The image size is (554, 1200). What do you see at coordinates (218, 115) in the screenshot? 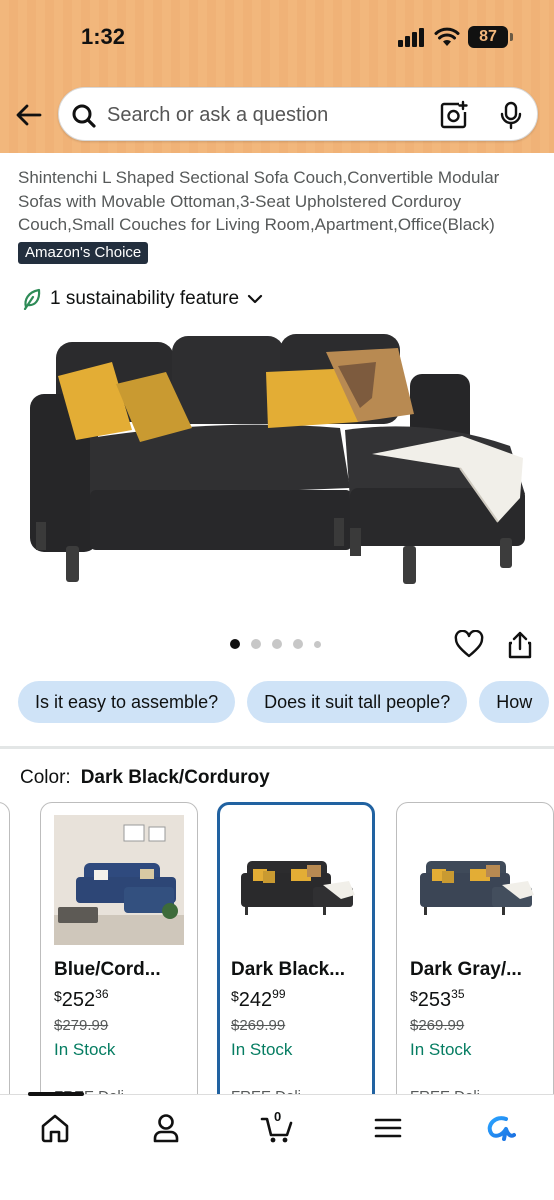
I see `search-placeholder: Search or ask a question` at bounding box center [218, 115].